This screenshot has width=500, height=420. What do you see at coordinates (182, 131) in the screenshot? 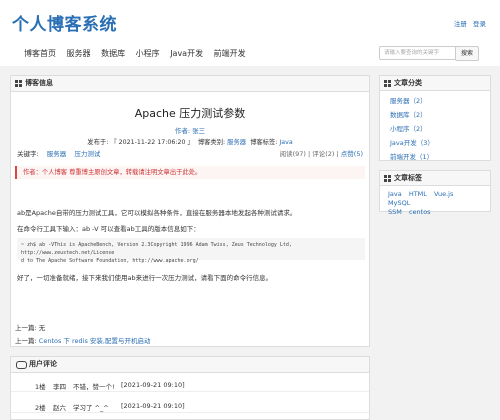
I see `author-label: 作者:` at bounding box center [182, 131].